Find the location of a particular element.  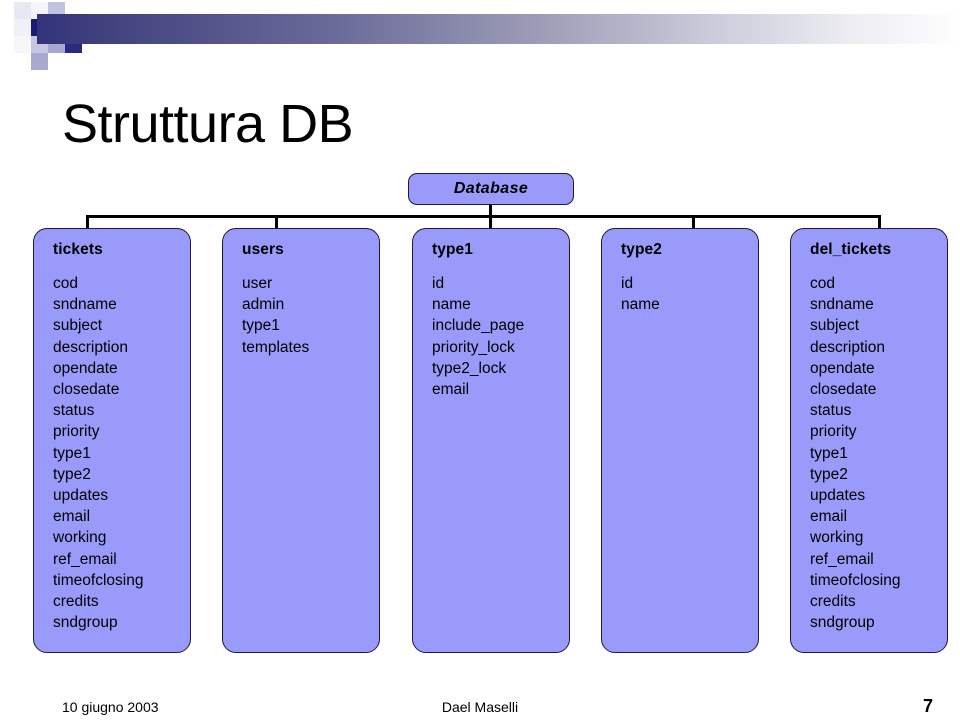

diagram-node-type2: type2 id name is located at coordinates (680, 440).